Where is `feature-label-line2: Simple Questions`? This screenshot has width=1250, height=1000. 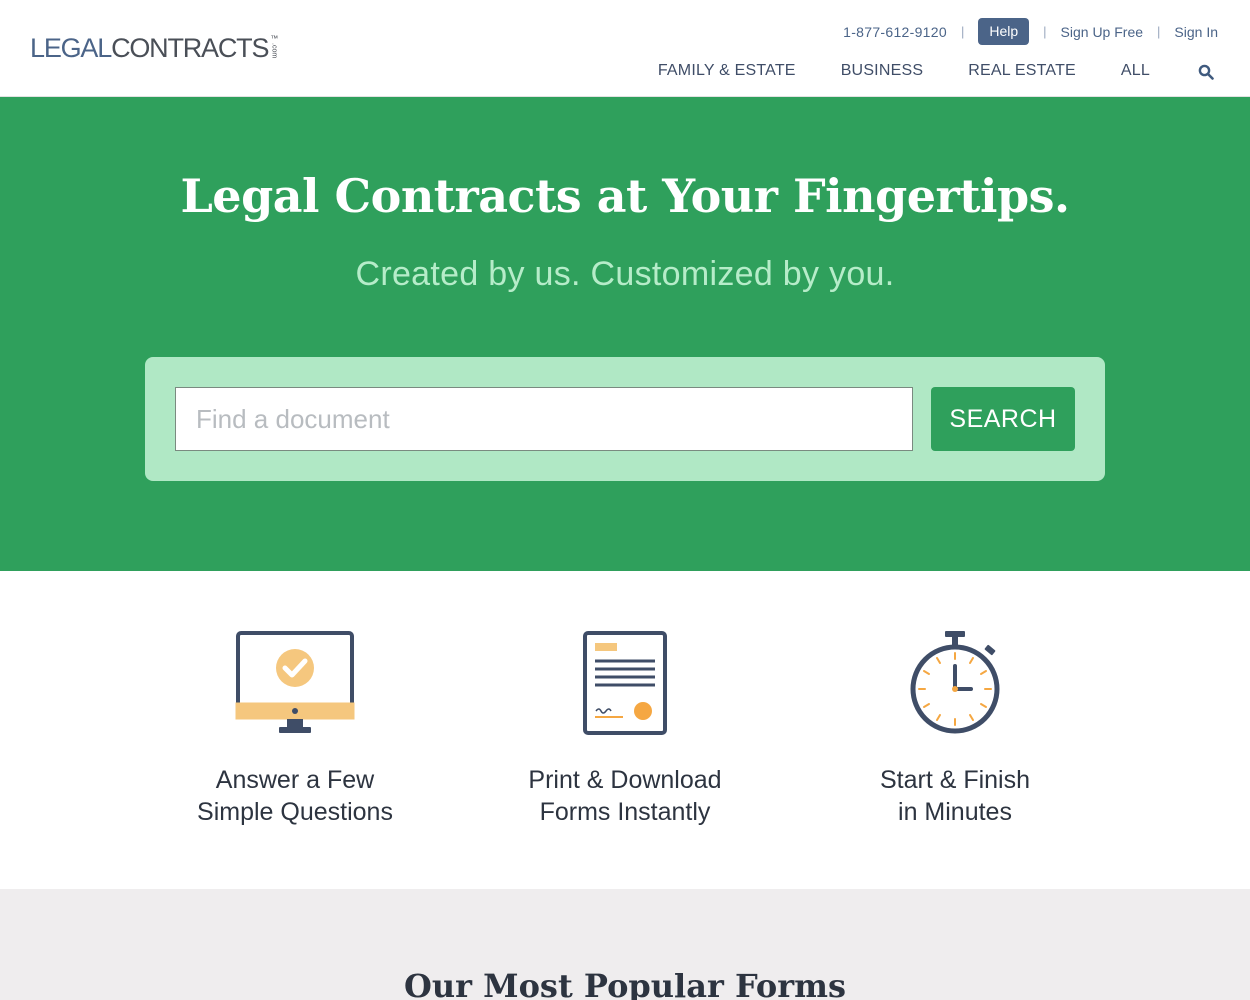 feature-label-line2: Simple Questions is located at coordinates (295, 812).